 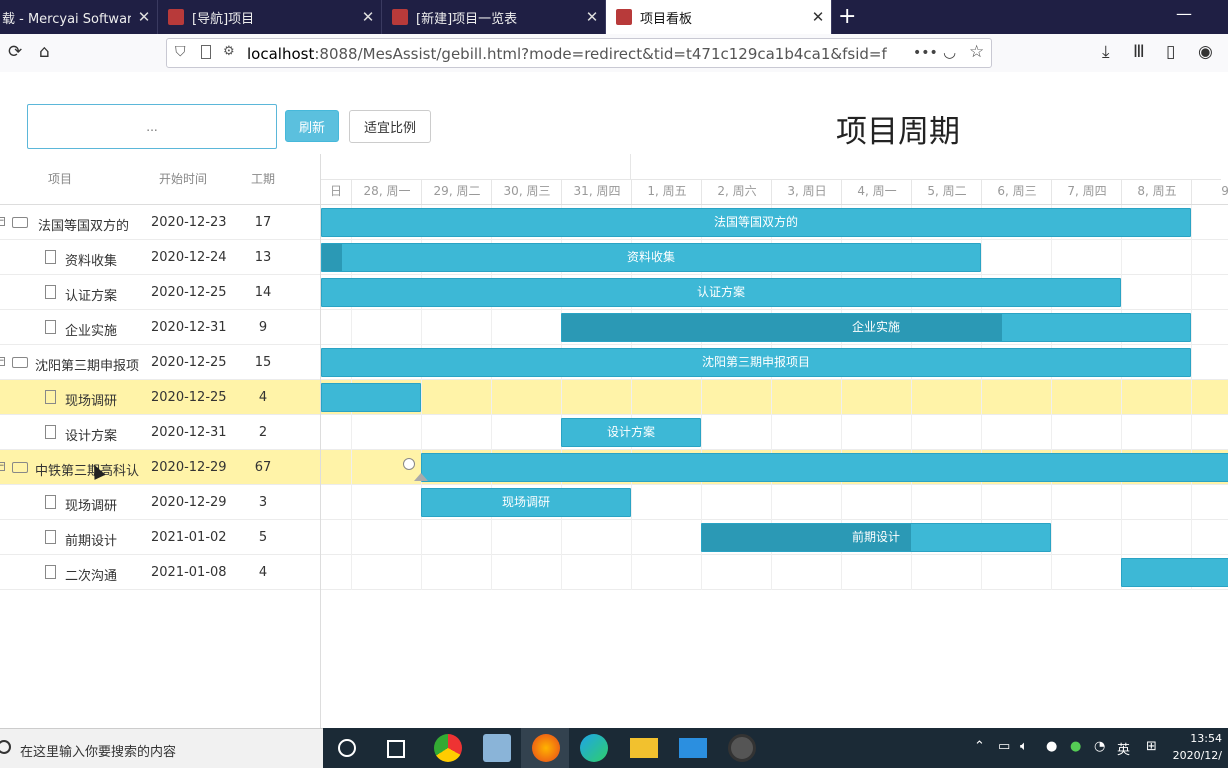 I want to click on grid-row: − 沈阳第三期申报项 2020-12-25 15, so click(x=160, y=362).